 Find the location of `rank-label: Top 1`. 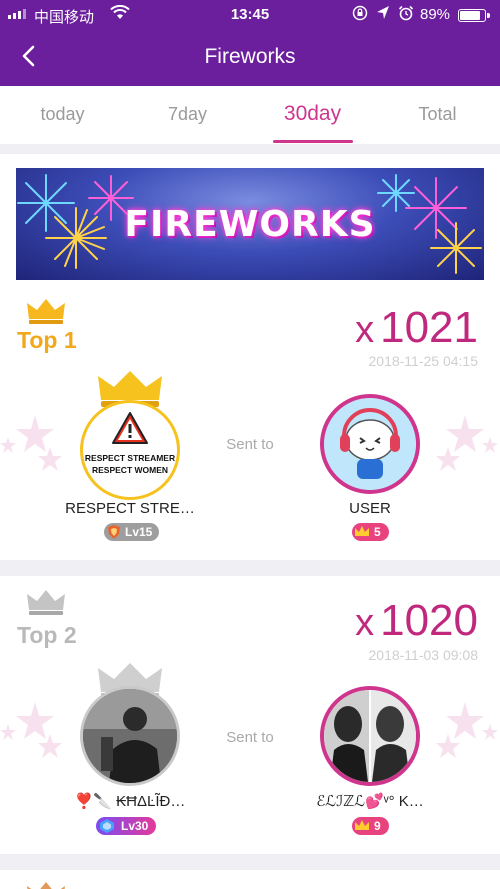

rank-label: Top 1 is located at coordinates (47, 340).